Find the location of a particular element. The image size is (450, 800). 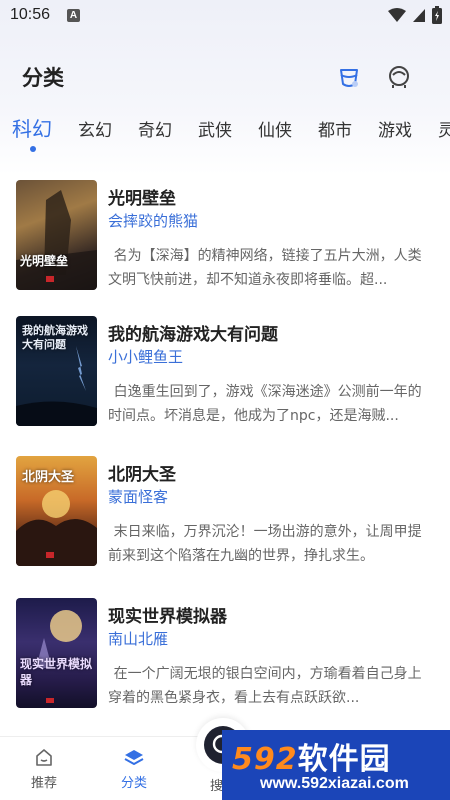

status-indicators is located at coordinates (415, 15).